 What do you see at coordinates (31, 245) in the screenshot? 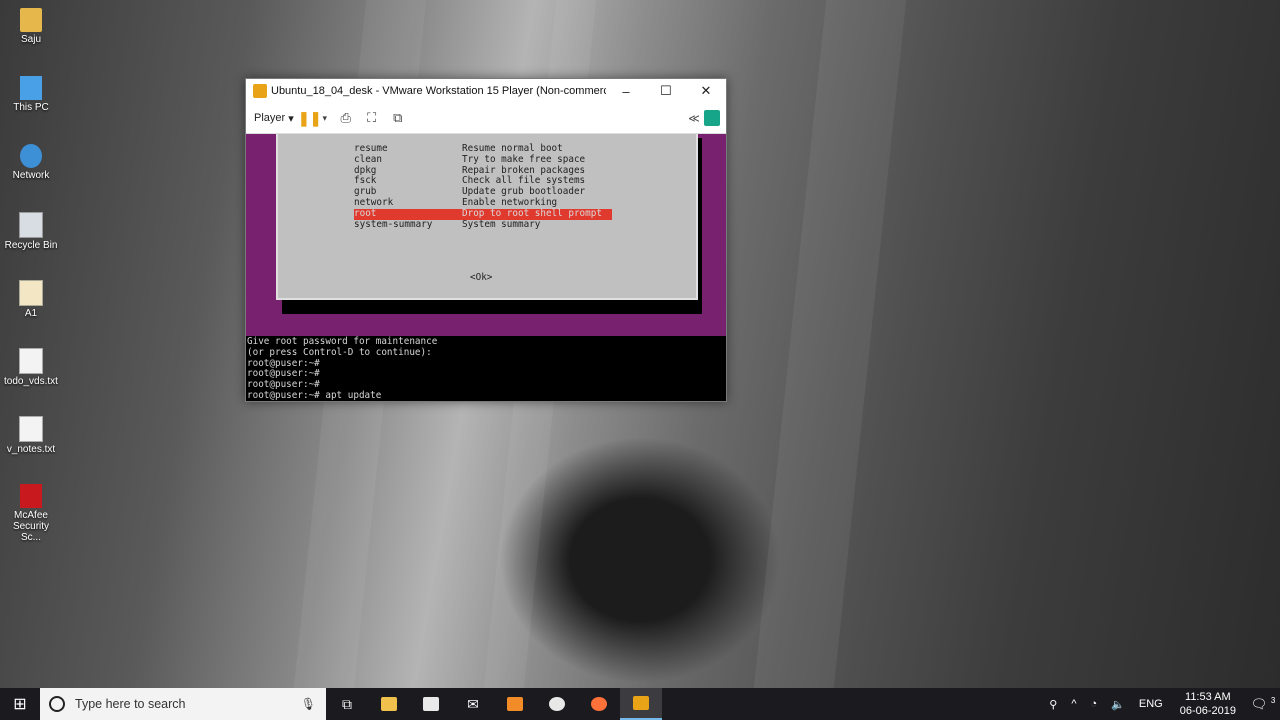
I see `desktop-icon-label: Recycle Bin` at bounding box center [31, 245].